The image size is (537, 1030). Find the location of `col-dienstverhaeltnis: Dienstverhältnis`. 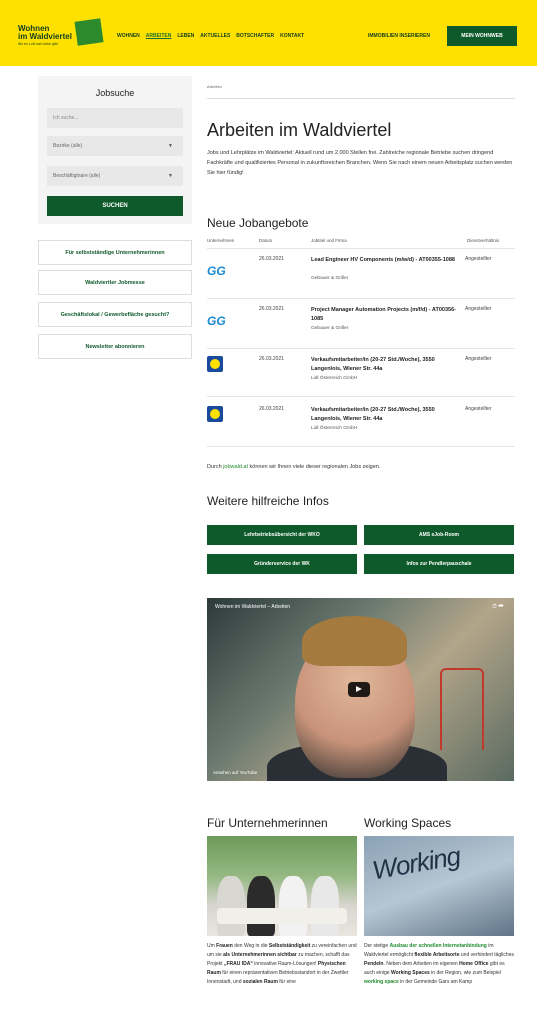

col-dienstverhaeltnis: Dienstverhältnis is located at coordinates (483, 240).